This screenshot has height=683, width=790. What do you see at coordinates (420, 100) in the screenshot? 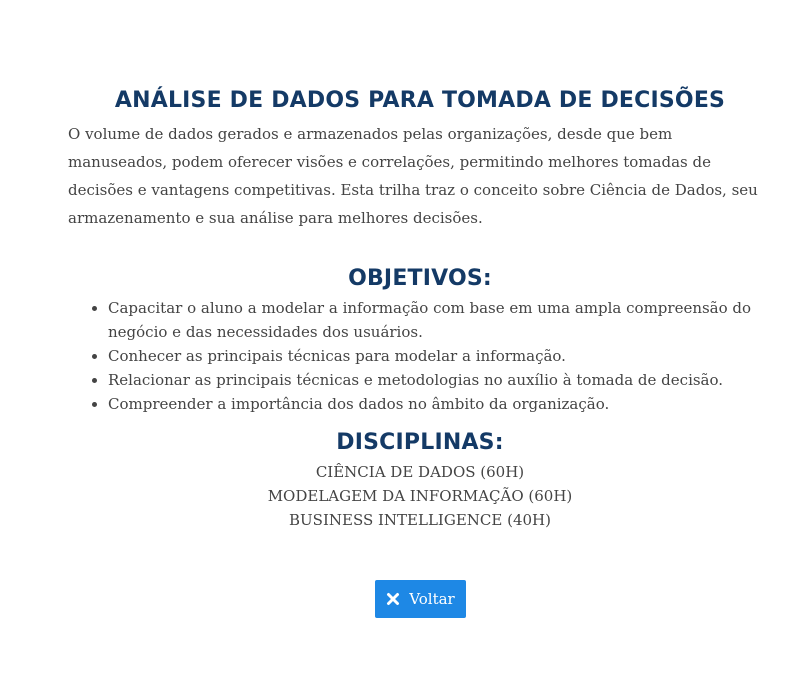
I see `page-title: ANÁLISE DE DADOS PARA TOMADA DE DECISÕES` at bounding box center [420, 100].